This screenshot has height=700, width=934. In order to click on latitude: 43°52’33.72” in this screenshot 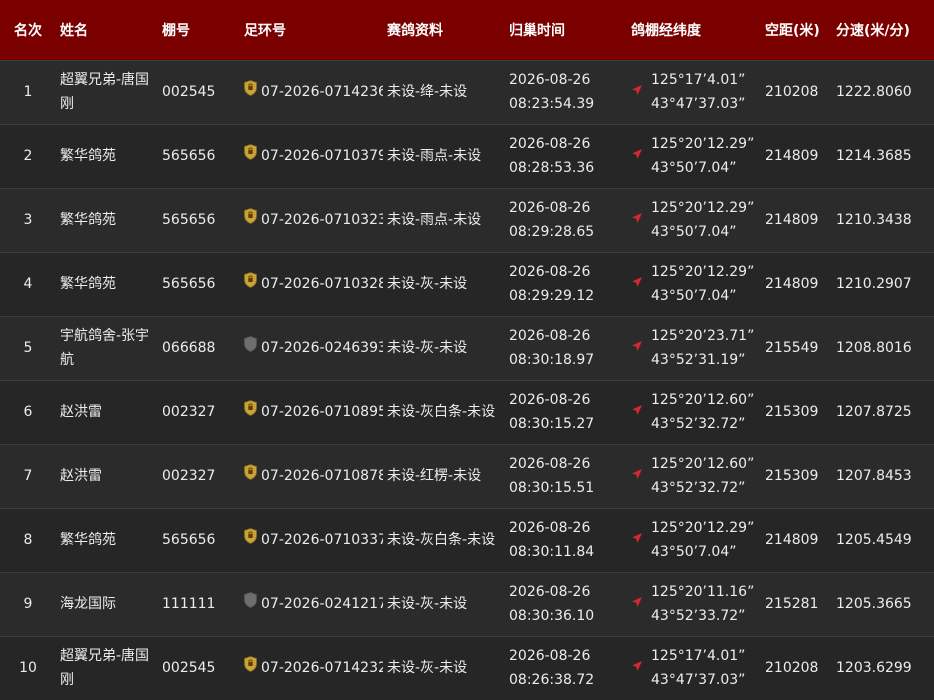, I will do `click(698, 616)`.